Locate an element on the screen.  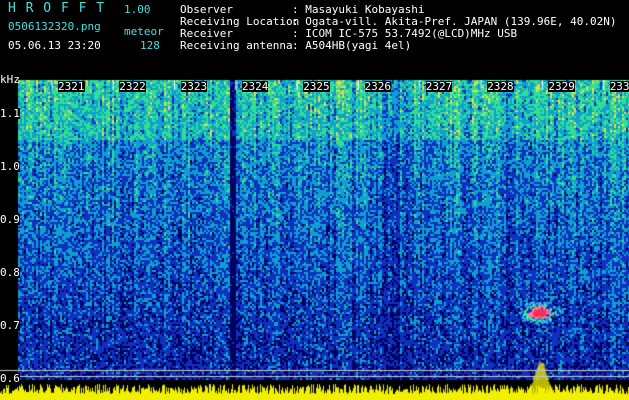
x-tick-label: 2324 is located at coordinates (255, 86).